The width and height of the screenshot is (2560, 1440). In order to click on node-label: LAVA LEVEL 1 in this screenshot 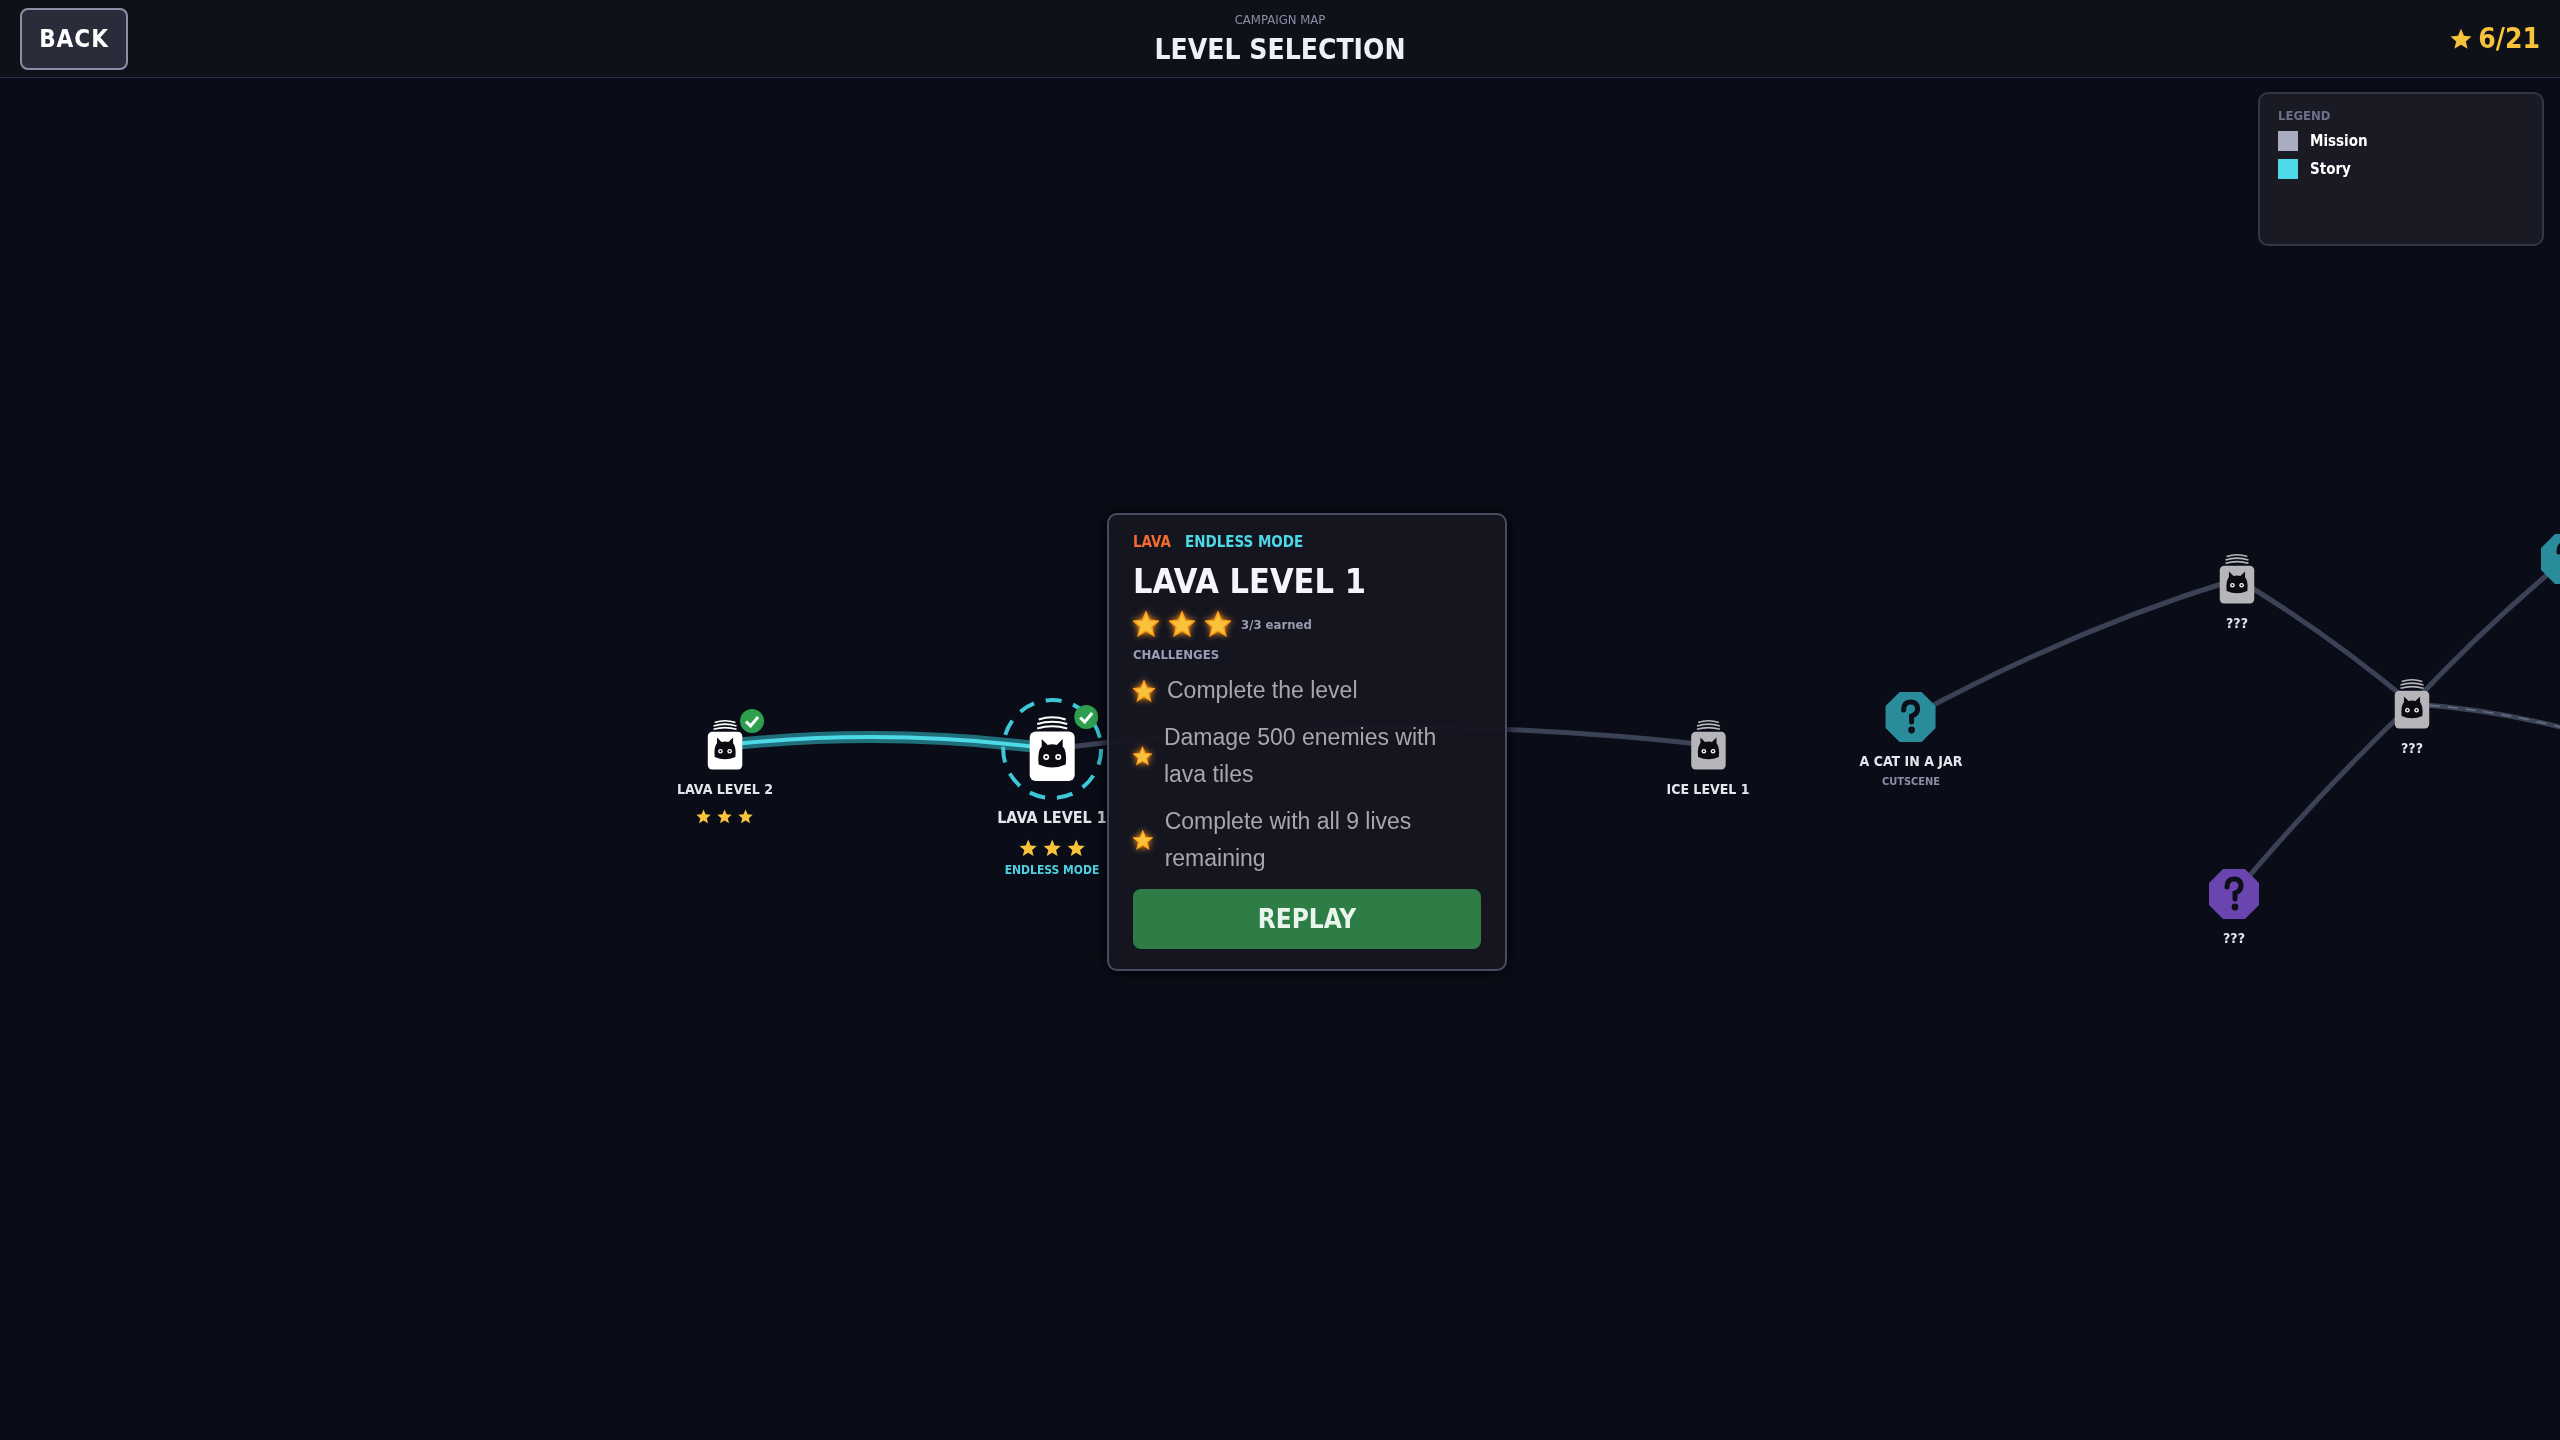, I will do `click(1052, 817)`.